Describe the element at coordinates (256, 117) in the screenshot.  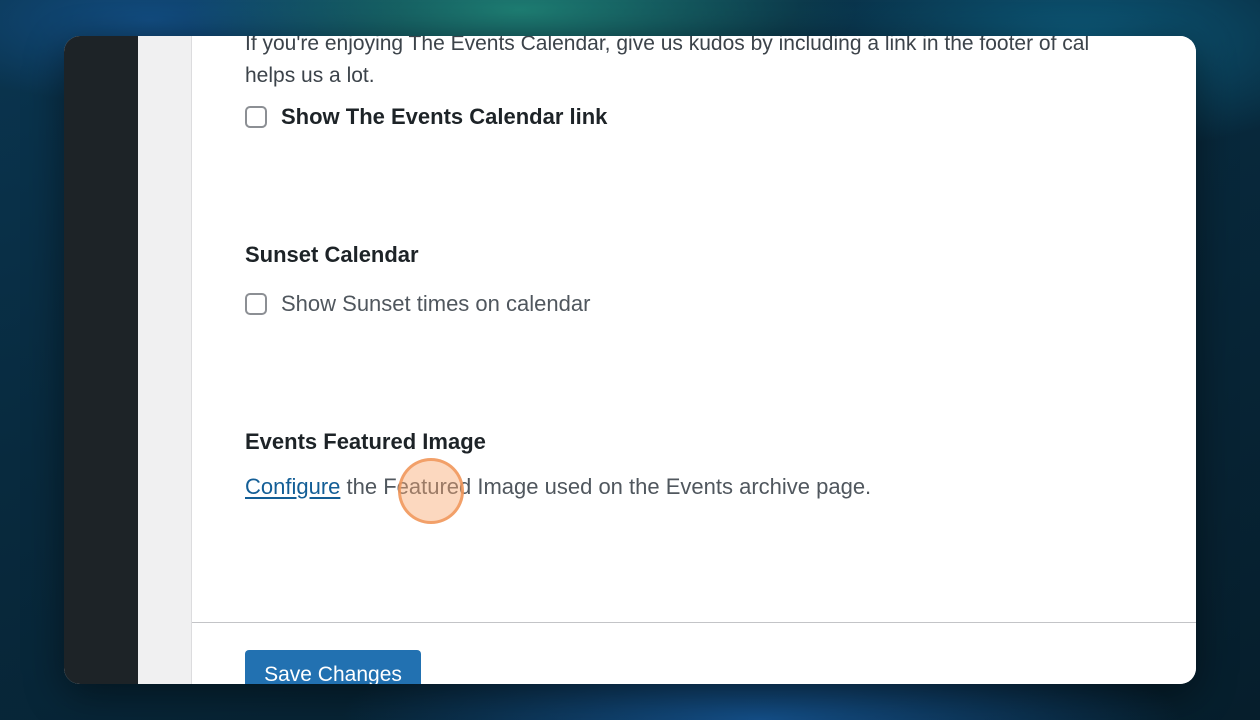
I see `show-calendar-link-checkbox` at that location.